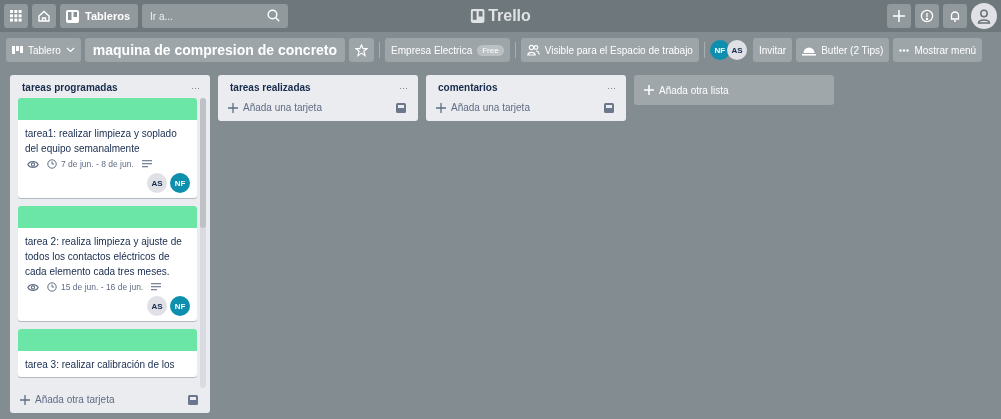 This screenshot has height=419, width=1001. What do you see at coordinates (927, 16) in the screenshot?
I see `info-icon` at bounding box center [927, 16].